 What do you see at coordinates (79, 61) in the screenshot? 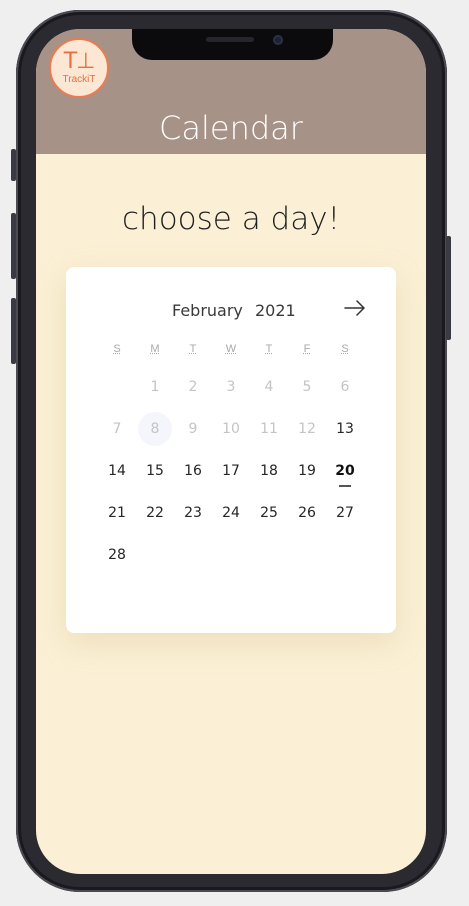
I see `logo-mark: T⊥` at bounding box center [79, 61].